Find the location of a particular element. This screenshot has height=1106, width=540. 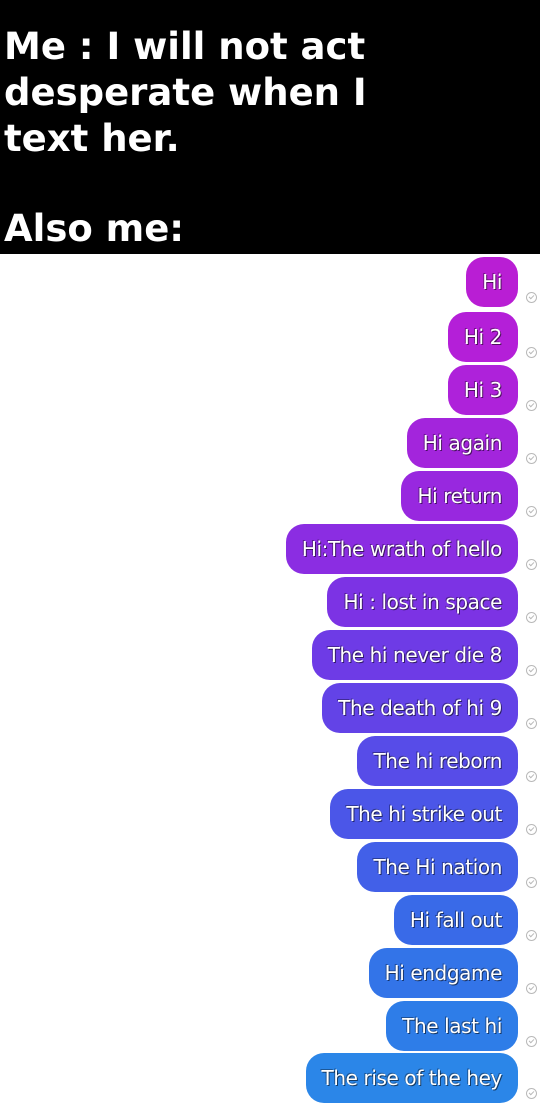

message-bubble: Hi 2 is located at coordinates (482, 337).